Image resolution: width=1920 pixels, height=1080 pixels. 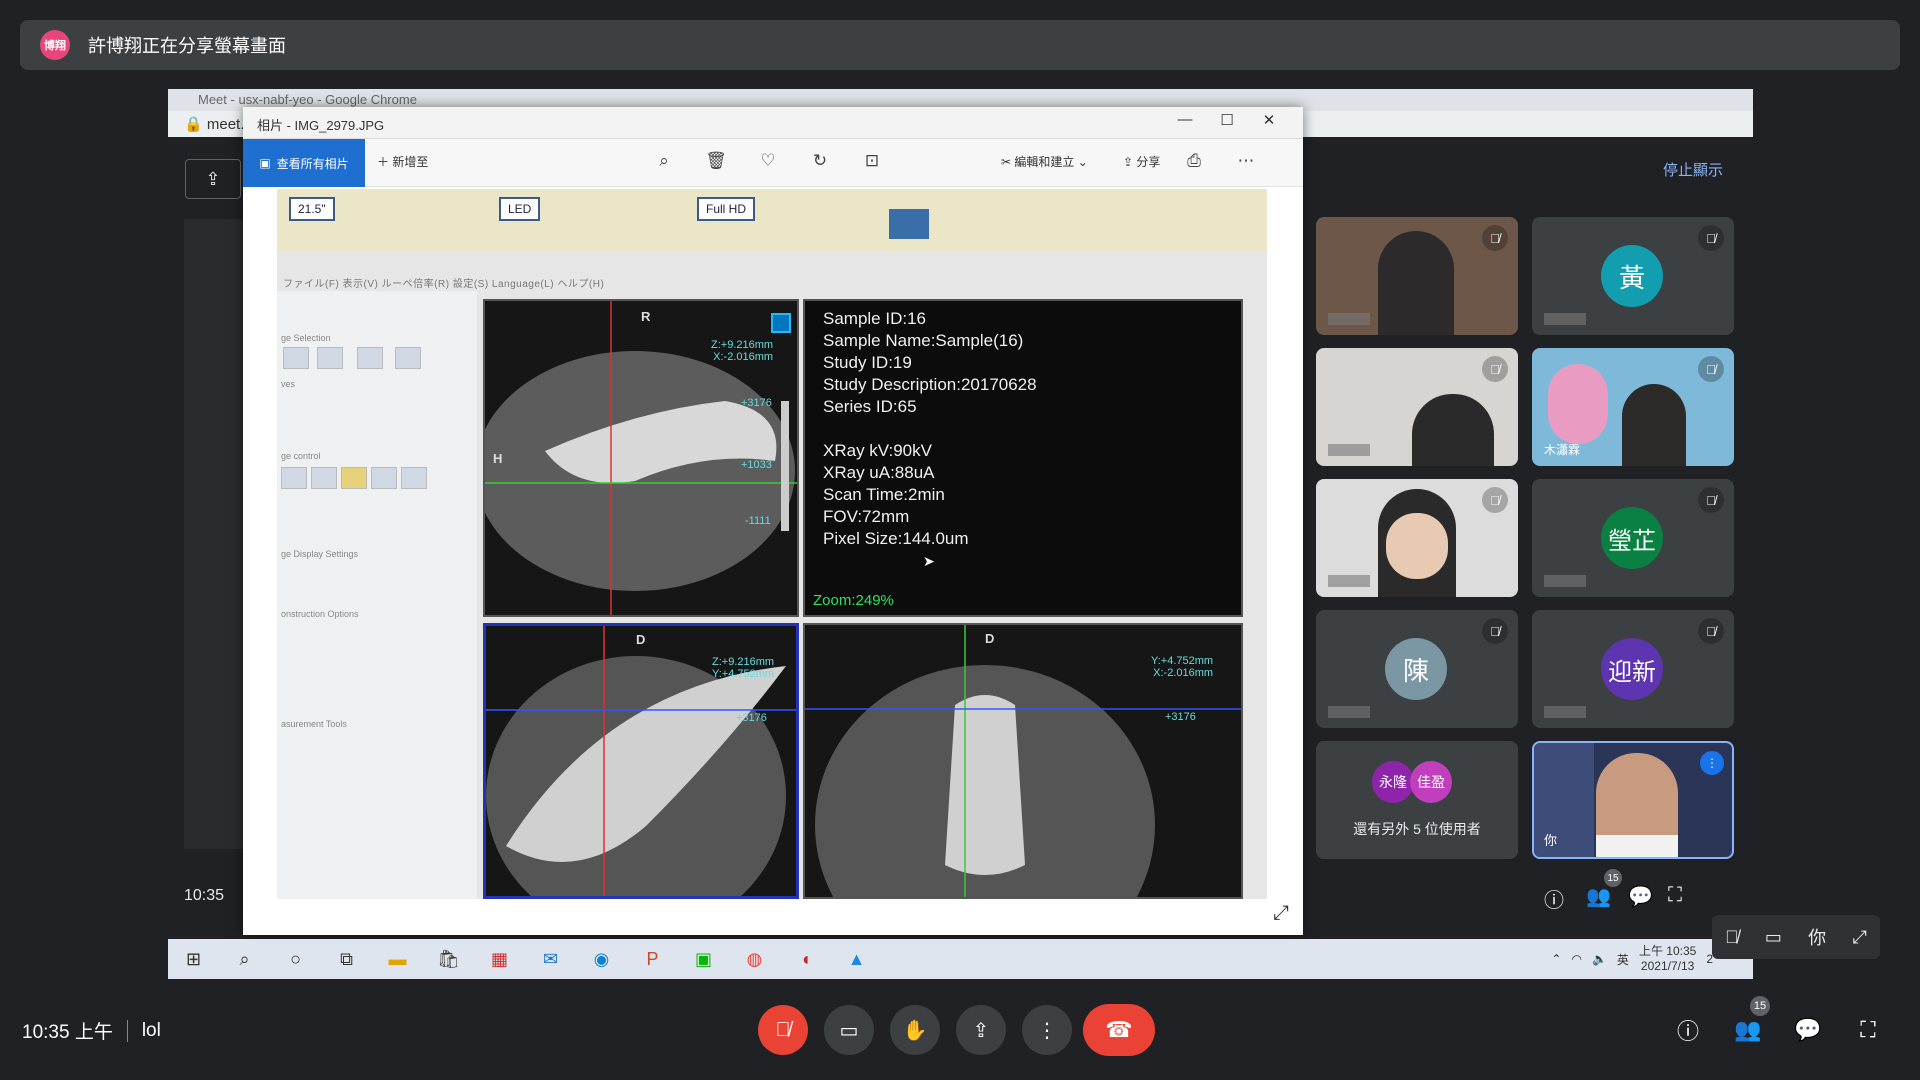 I want to click on ct-scale-value: -1111, so click(x=758, y=521).